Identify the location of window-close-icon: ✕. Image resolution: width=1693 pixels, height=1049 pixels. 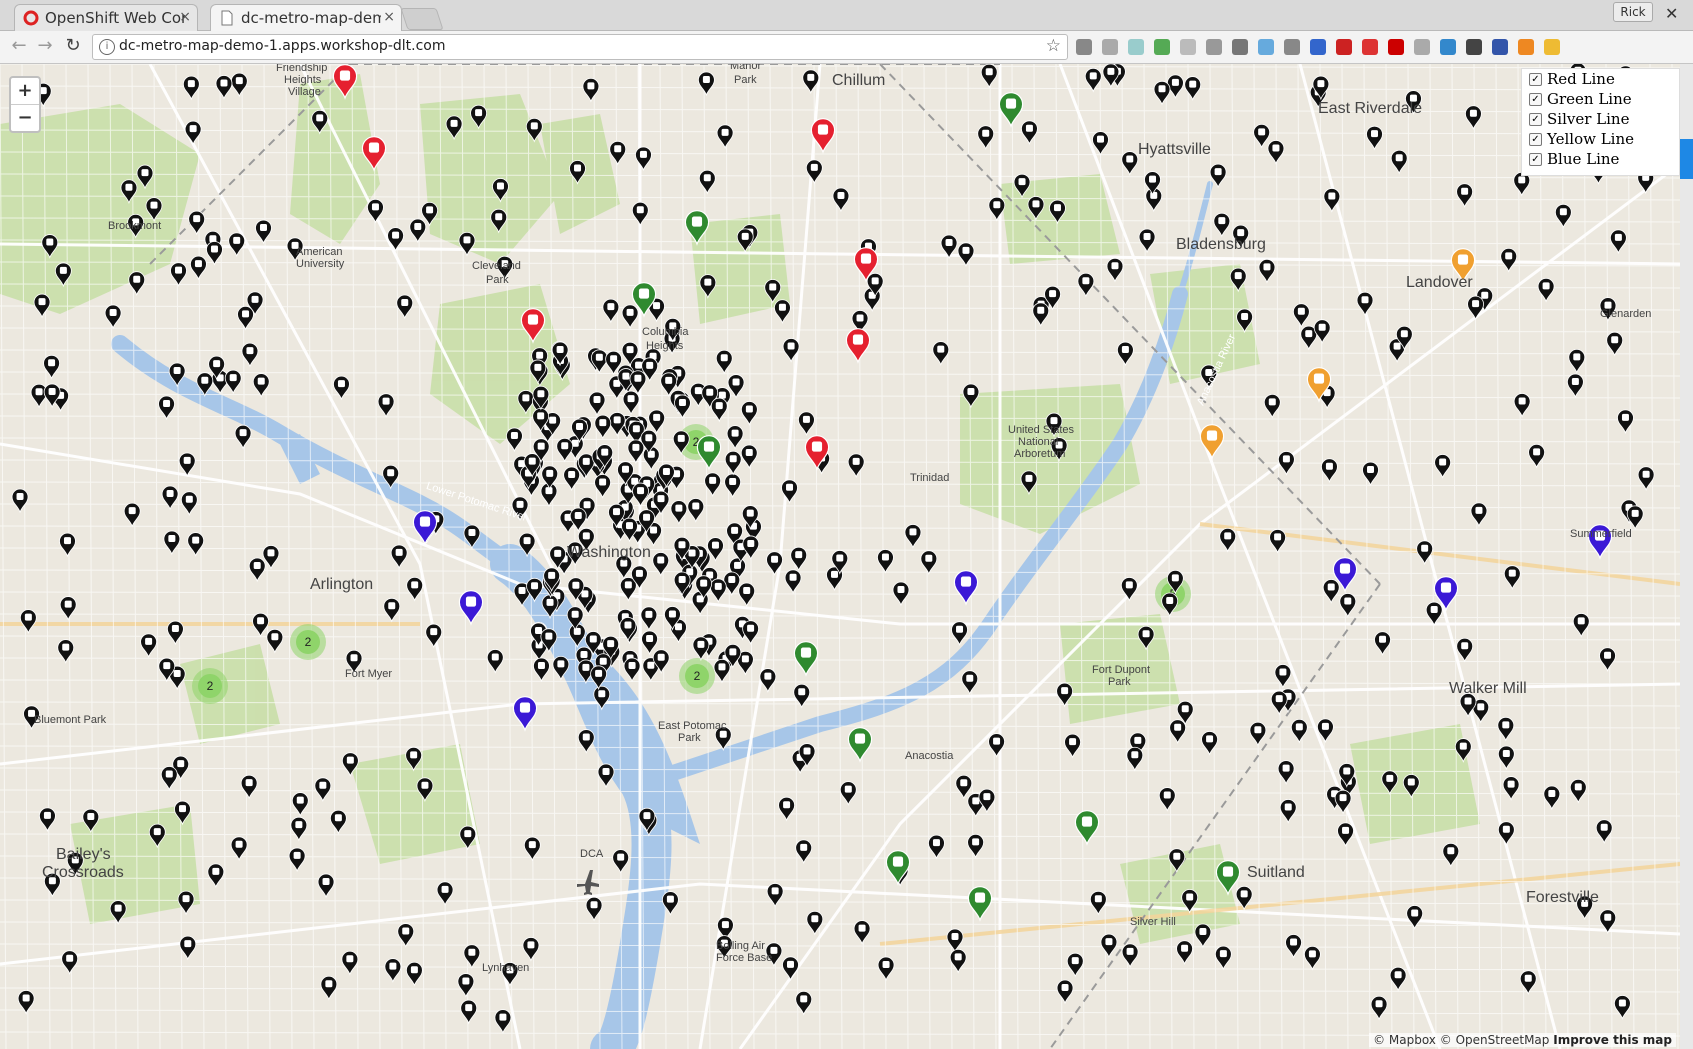
(1671, 13).